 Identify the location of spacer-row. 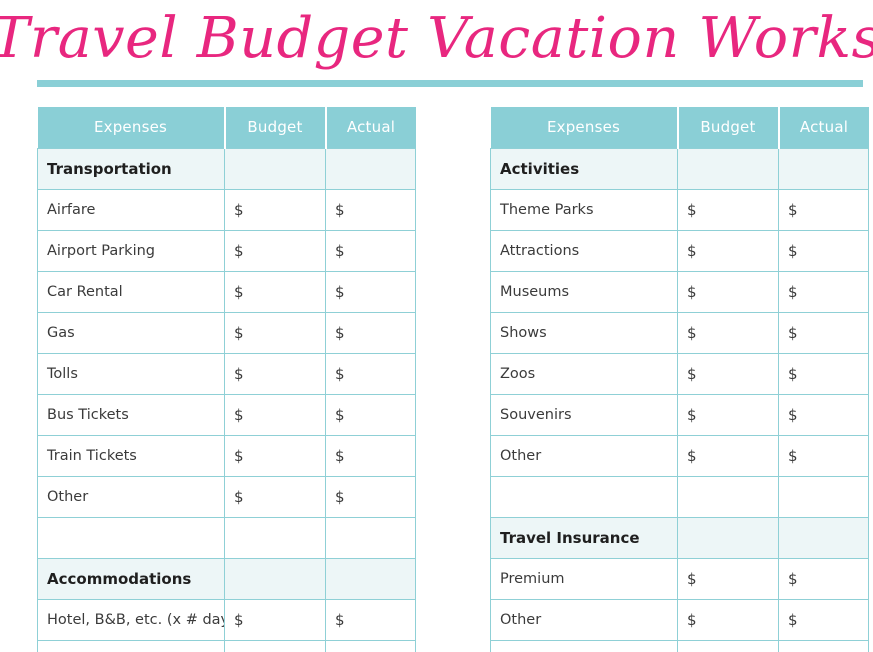
(226, 537).